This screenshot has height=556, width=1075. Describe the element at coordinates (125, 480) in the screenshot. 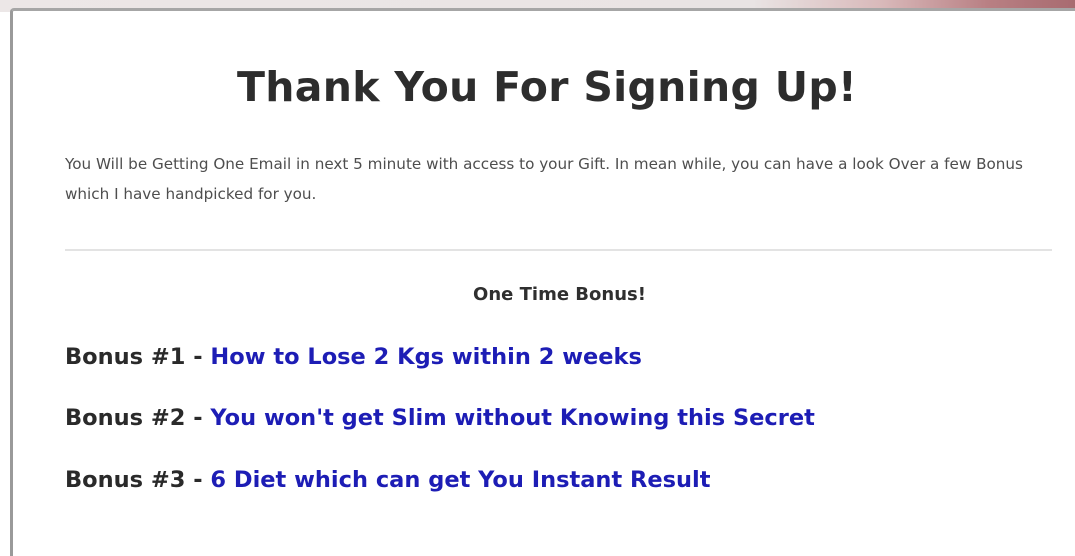

I see `bonus-label: Bonus #3` at that location.